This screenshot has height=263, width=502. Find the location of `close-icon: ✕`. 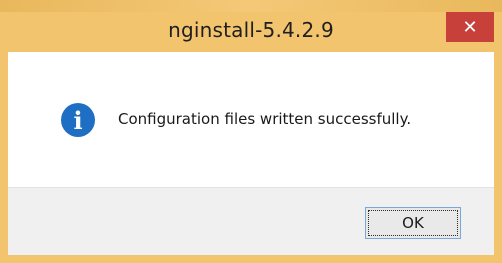

close-icon: ✕ is located at coordinates (470, 27).